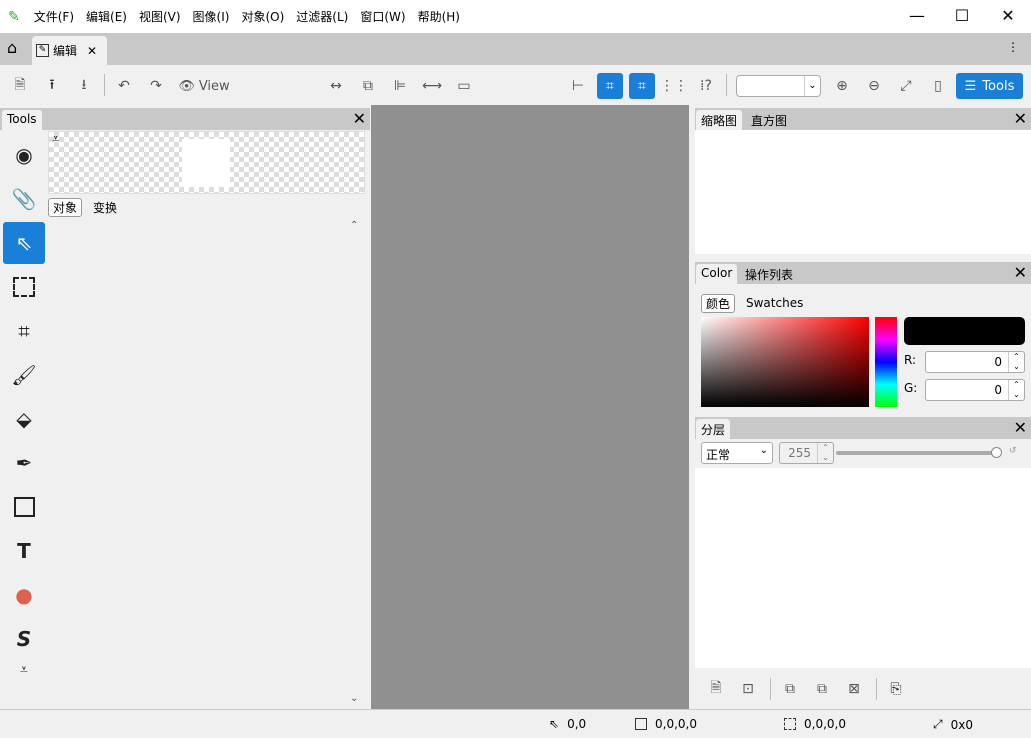  What do you see at coordinates (24, 639) in the screenshot?
I see `tool-effects: S` at bounding box center [24, 639].